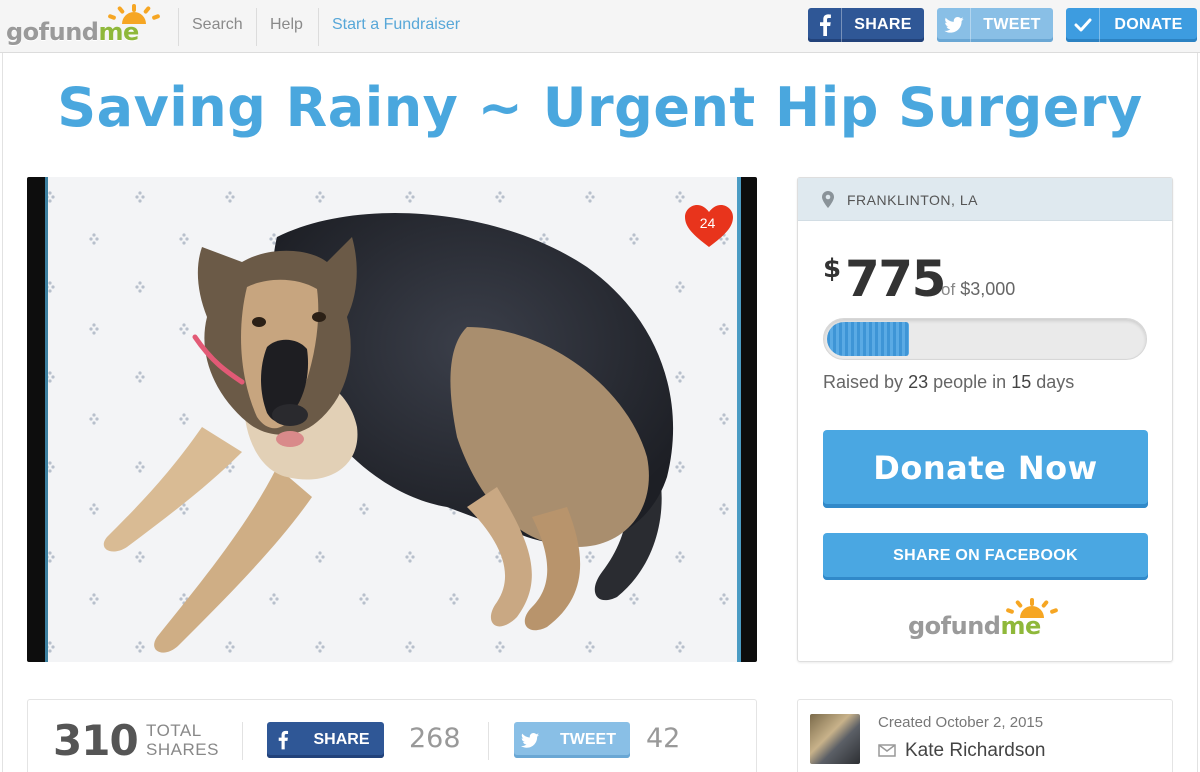  I want to click on facebook-share-count-button: SHARE, so click(325, 740).